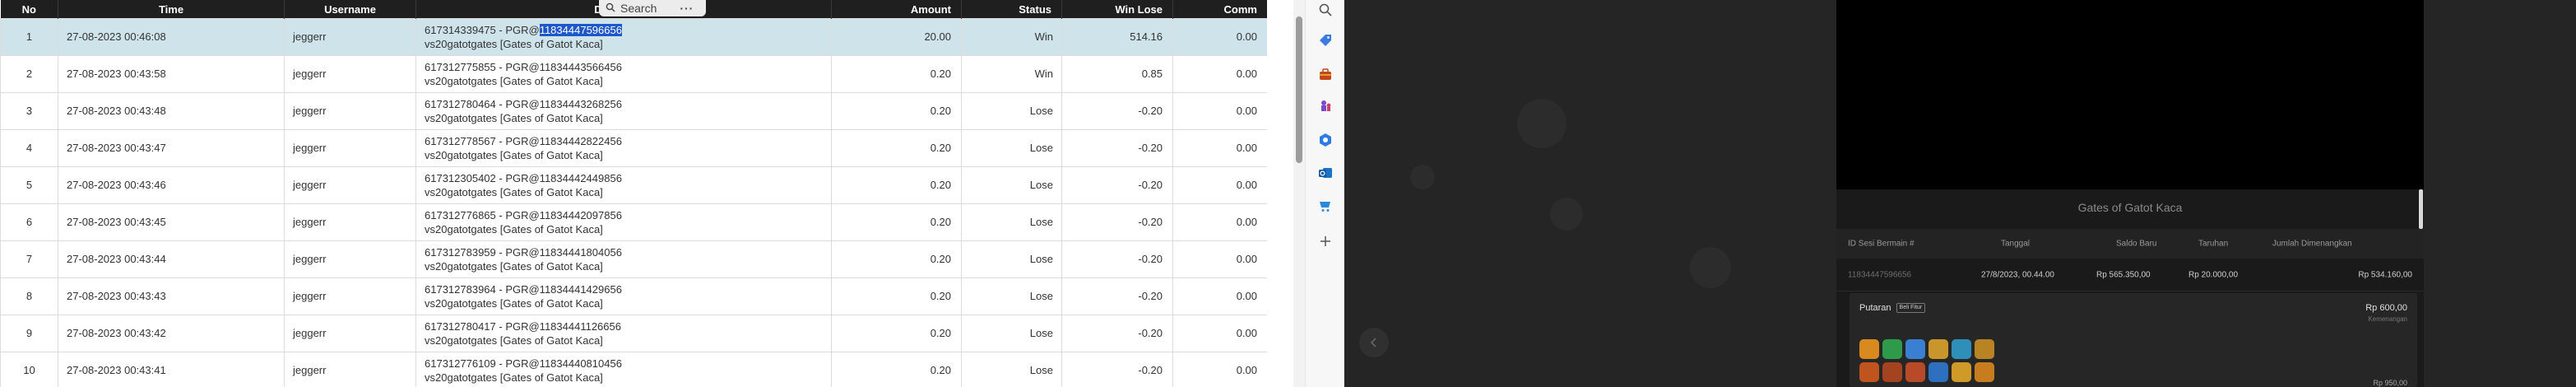 Image resolution: width=2576 pixels, height=387 pixels. I want to click on game-video-area, so click(2130, 95).